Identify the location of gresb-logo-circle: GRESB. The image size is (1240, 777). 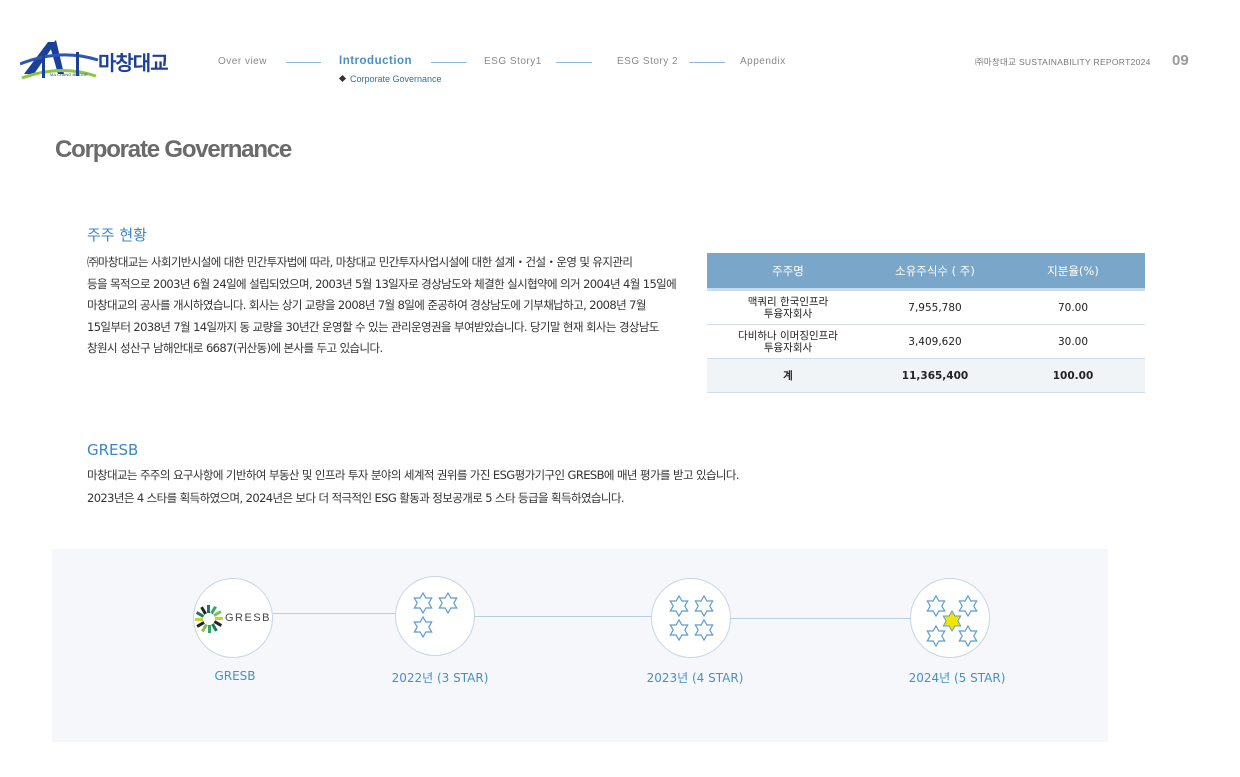
(233, 618).